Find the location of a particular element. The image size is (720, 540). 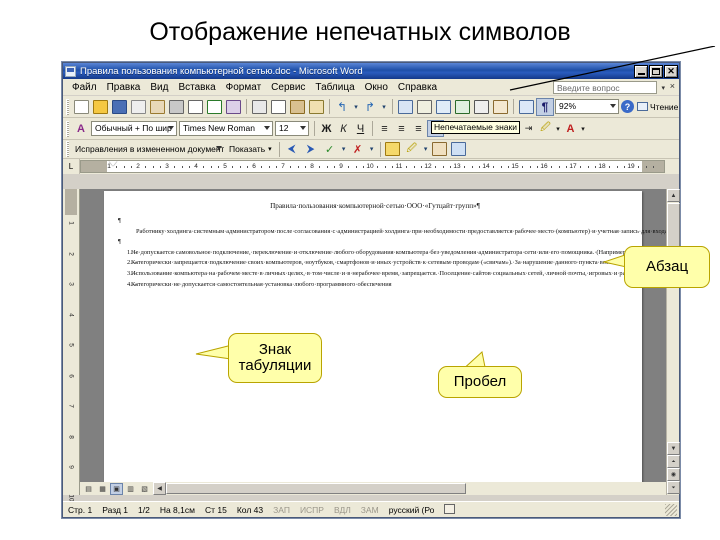

font-color-icon: A is located at coordinates (570, 128).